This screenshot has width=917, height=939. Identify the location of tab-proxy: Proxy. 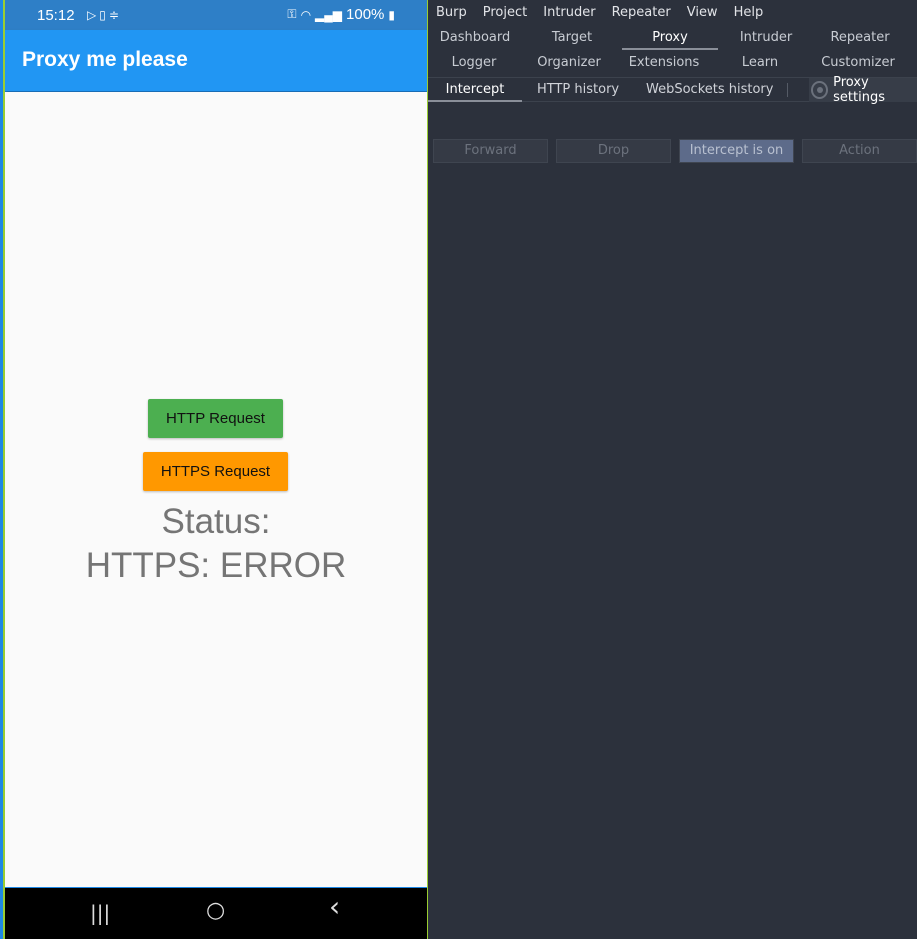
(670, 38).